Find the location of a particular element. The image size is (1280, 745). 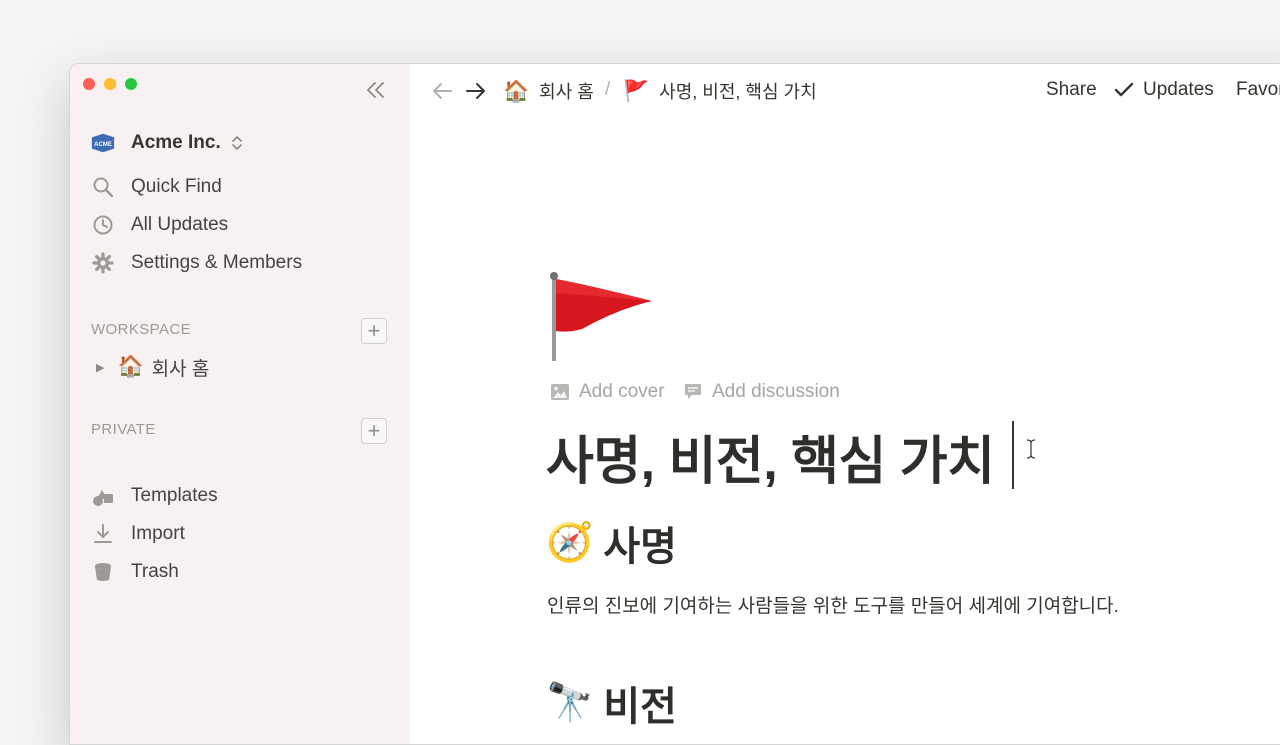

heading-text: 사명 is located at coordinates (640, 547).